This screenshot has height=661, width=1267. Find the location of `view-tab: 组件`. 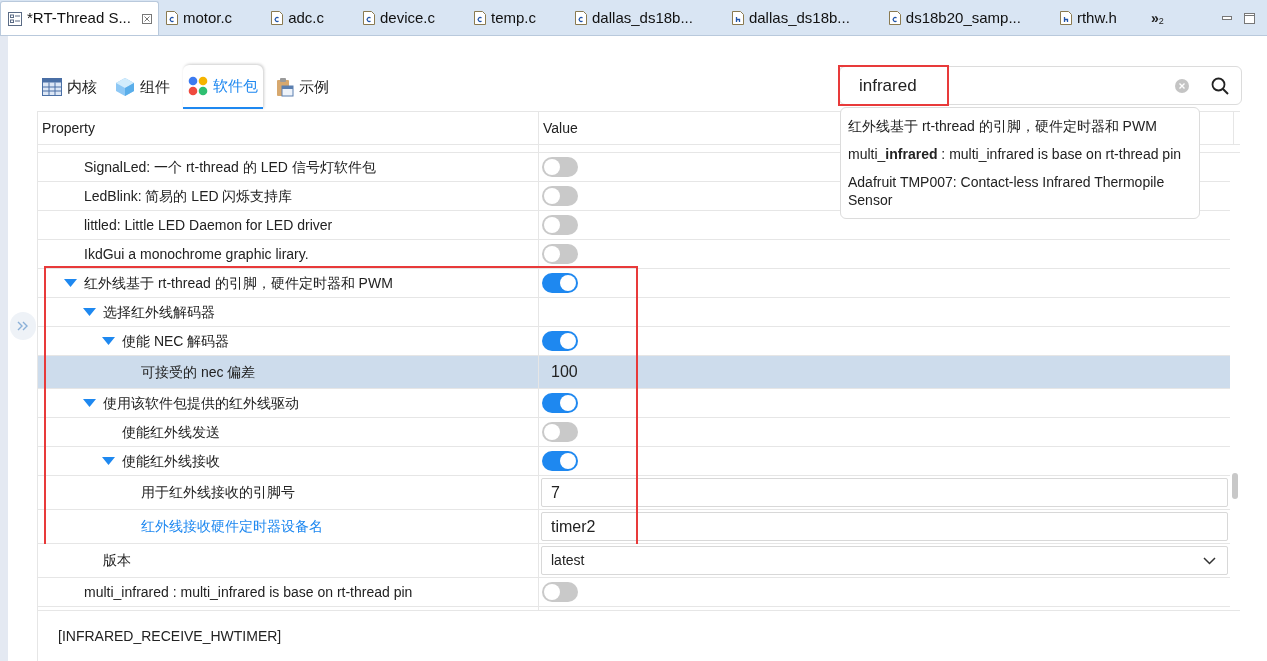

view-tab: 组件 is located at coordinates (142, 87).